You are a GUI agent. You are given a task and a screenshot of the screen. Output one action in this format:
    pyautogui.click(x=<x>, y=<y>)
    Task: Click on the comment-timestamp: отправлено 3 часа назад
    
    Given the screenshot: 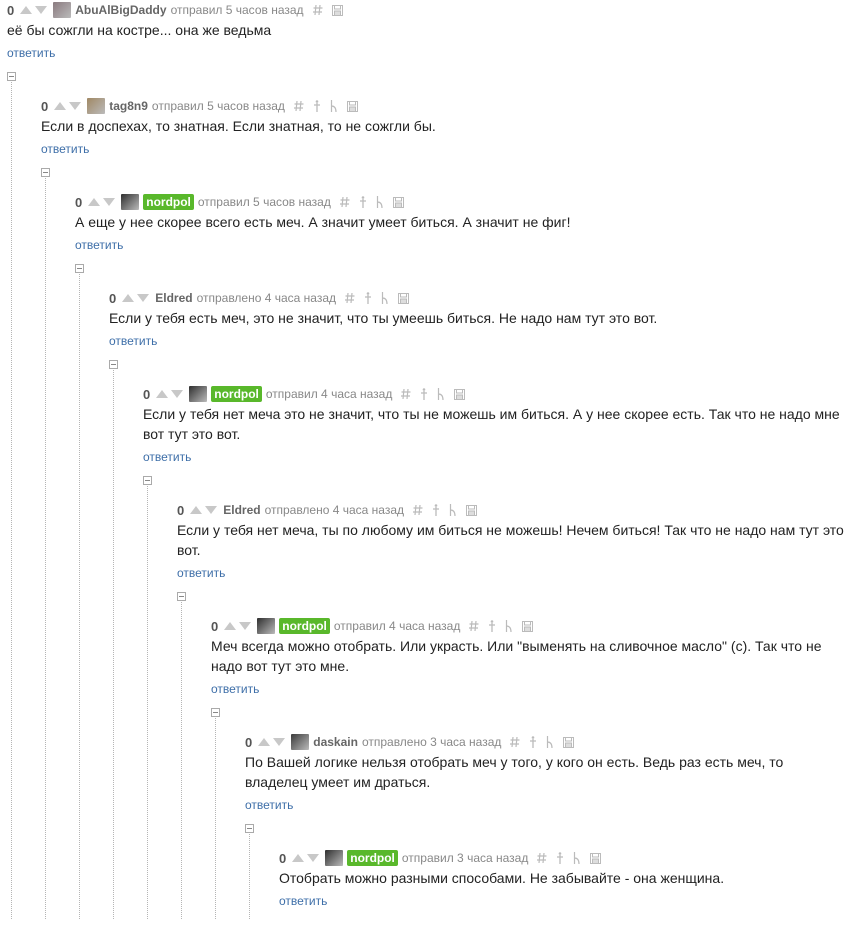 What is the action you would take?
    pyautogui.click(x=431, y=742)
    